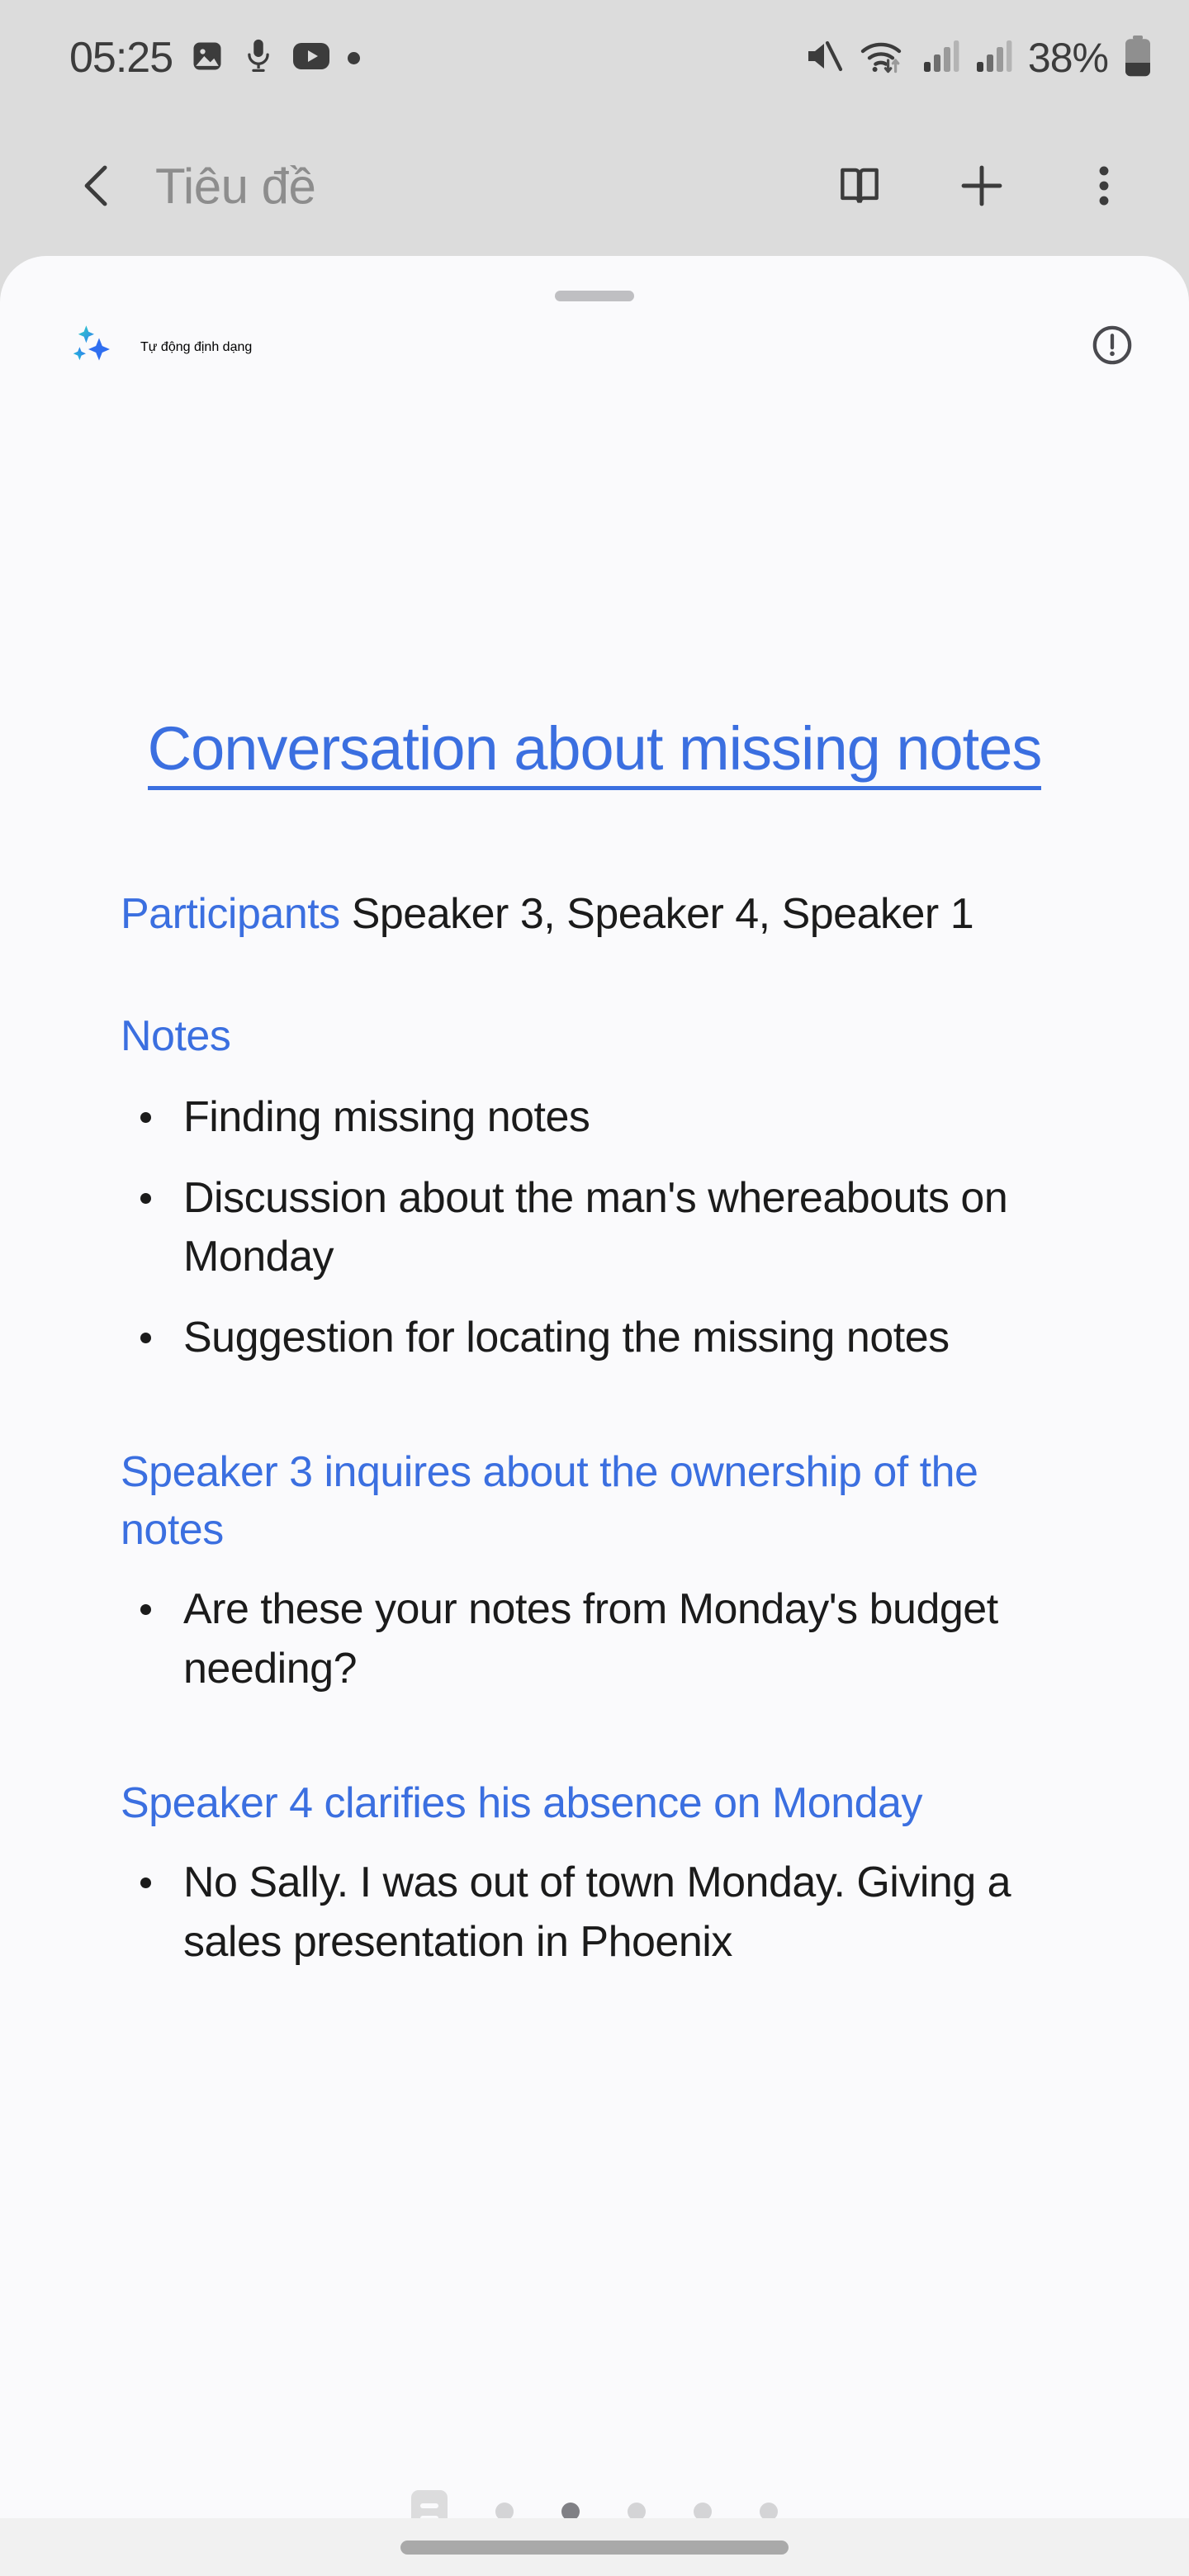 The image size is (1189, 2576). Describe the element at coordinates (311, 58) in the screenshot. I see `youtube-icon` at that location.